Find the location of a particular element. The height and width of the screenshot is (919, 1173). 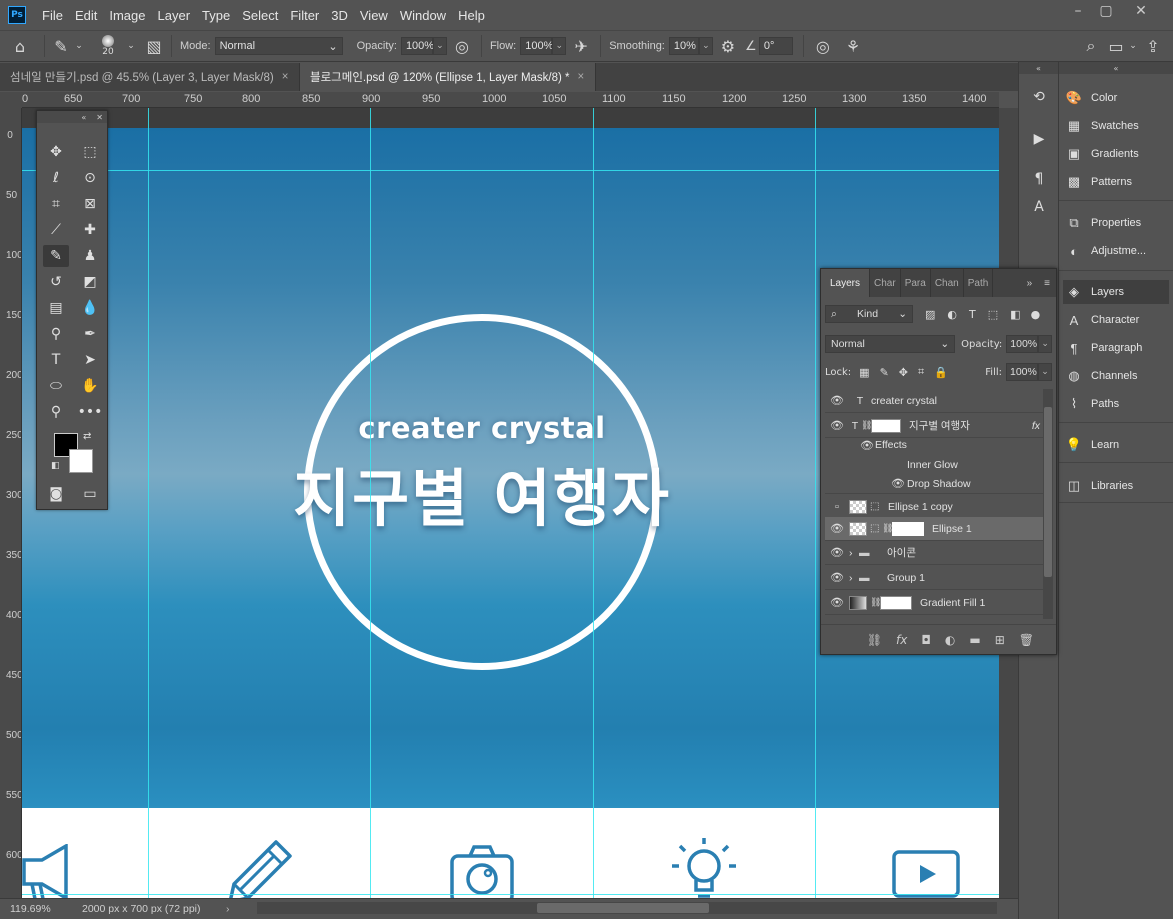

healing-brush-tool-icon: ✚ is located at coordinates (90, 230).